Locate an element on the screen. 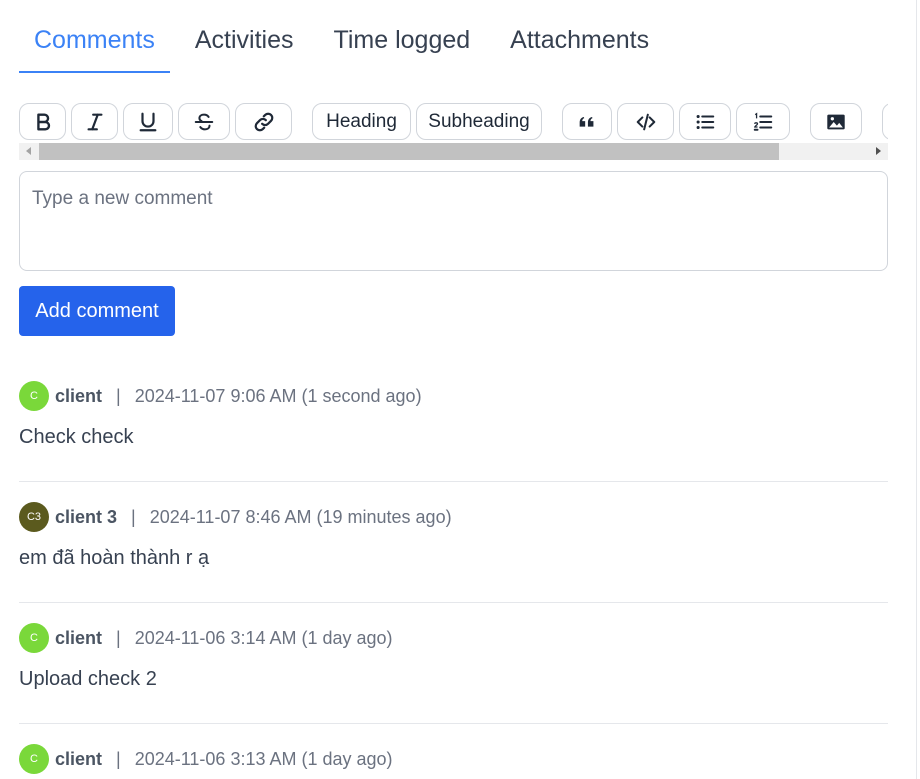  comment-timestamp: 2024-11-07 9:06 AM (1 second ago) is located at coordinates (278, 395).